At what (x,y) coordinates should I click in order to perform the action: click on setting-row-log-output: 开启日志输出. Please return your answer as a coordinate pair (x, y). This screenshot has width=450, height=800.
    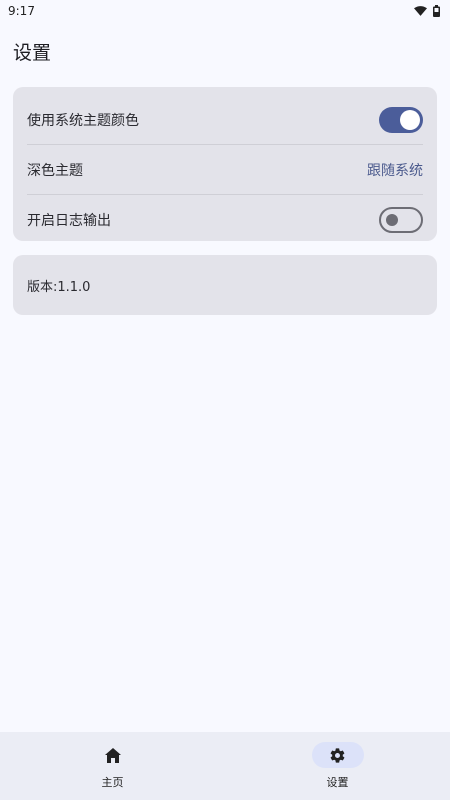
    Looking at the image, I should click on (225, 219).